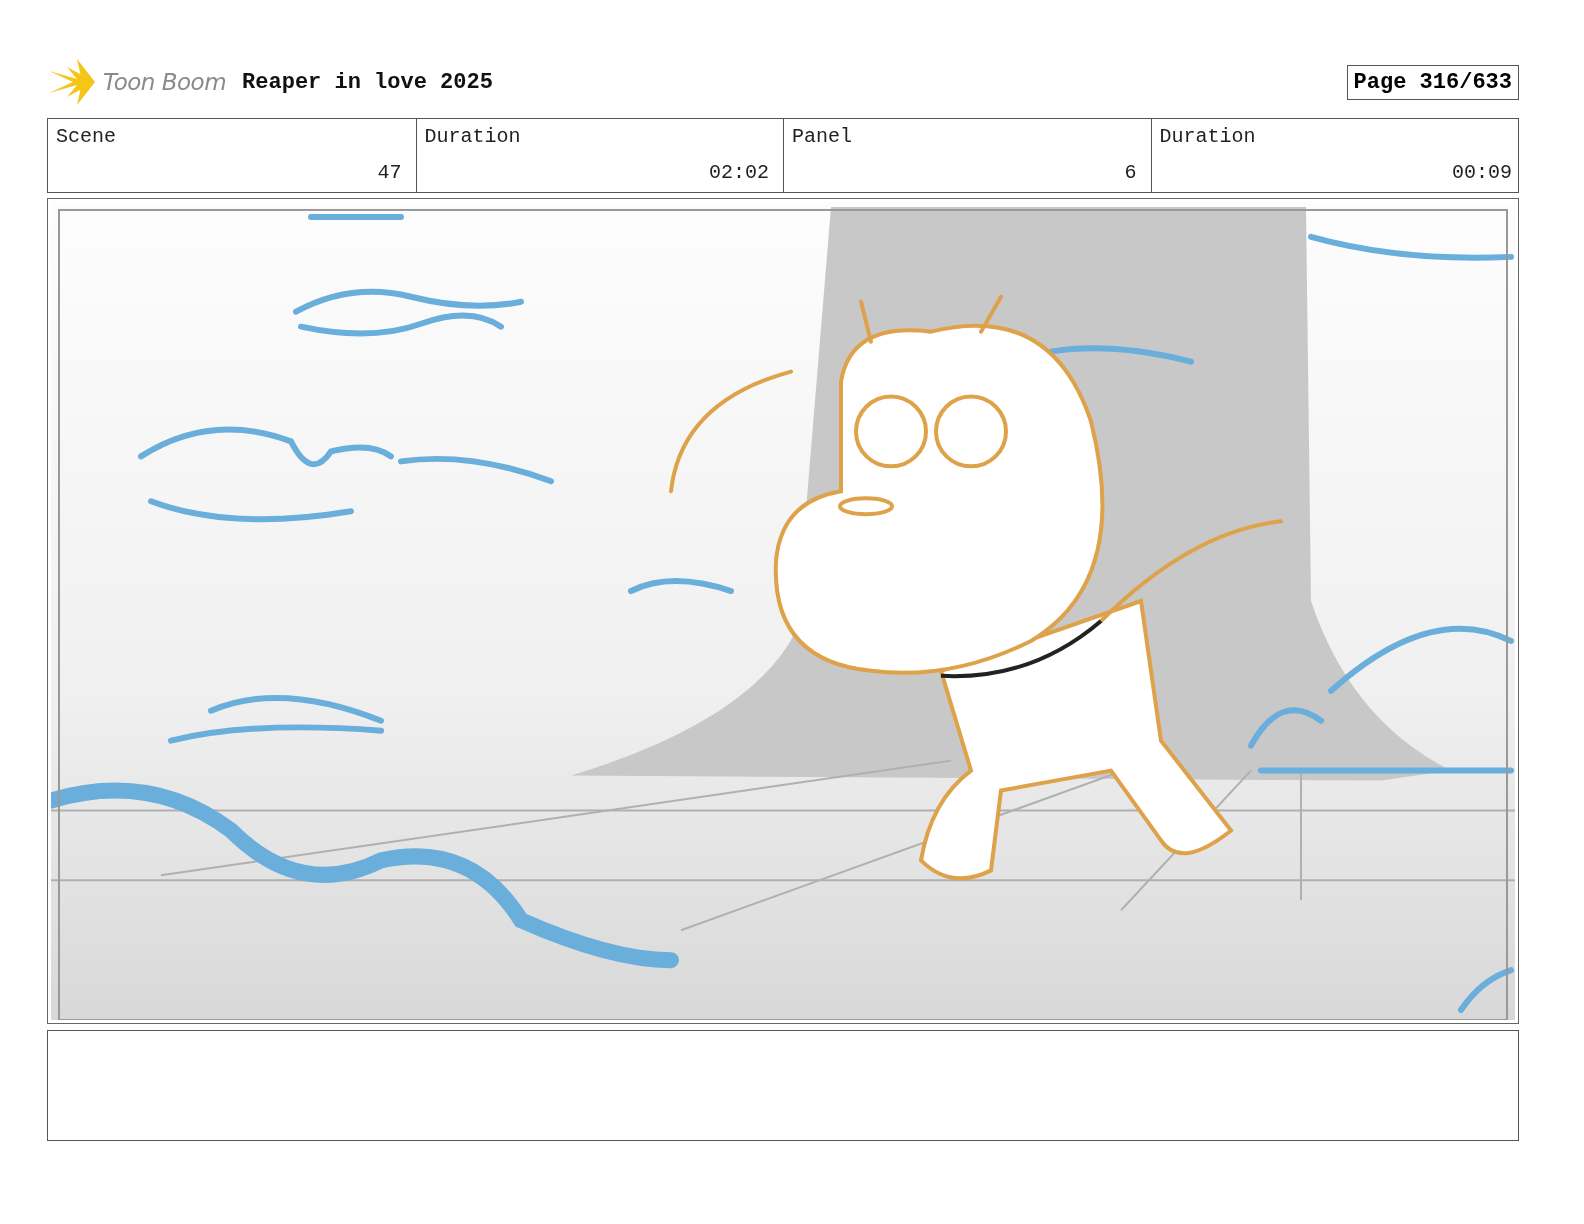 The width and height of the screenshot is (1584, 1224). What do you see at coordinates (72, 82) in the screenshot?
I see `starburst-logo-icon` at bounding box center [72, 82].